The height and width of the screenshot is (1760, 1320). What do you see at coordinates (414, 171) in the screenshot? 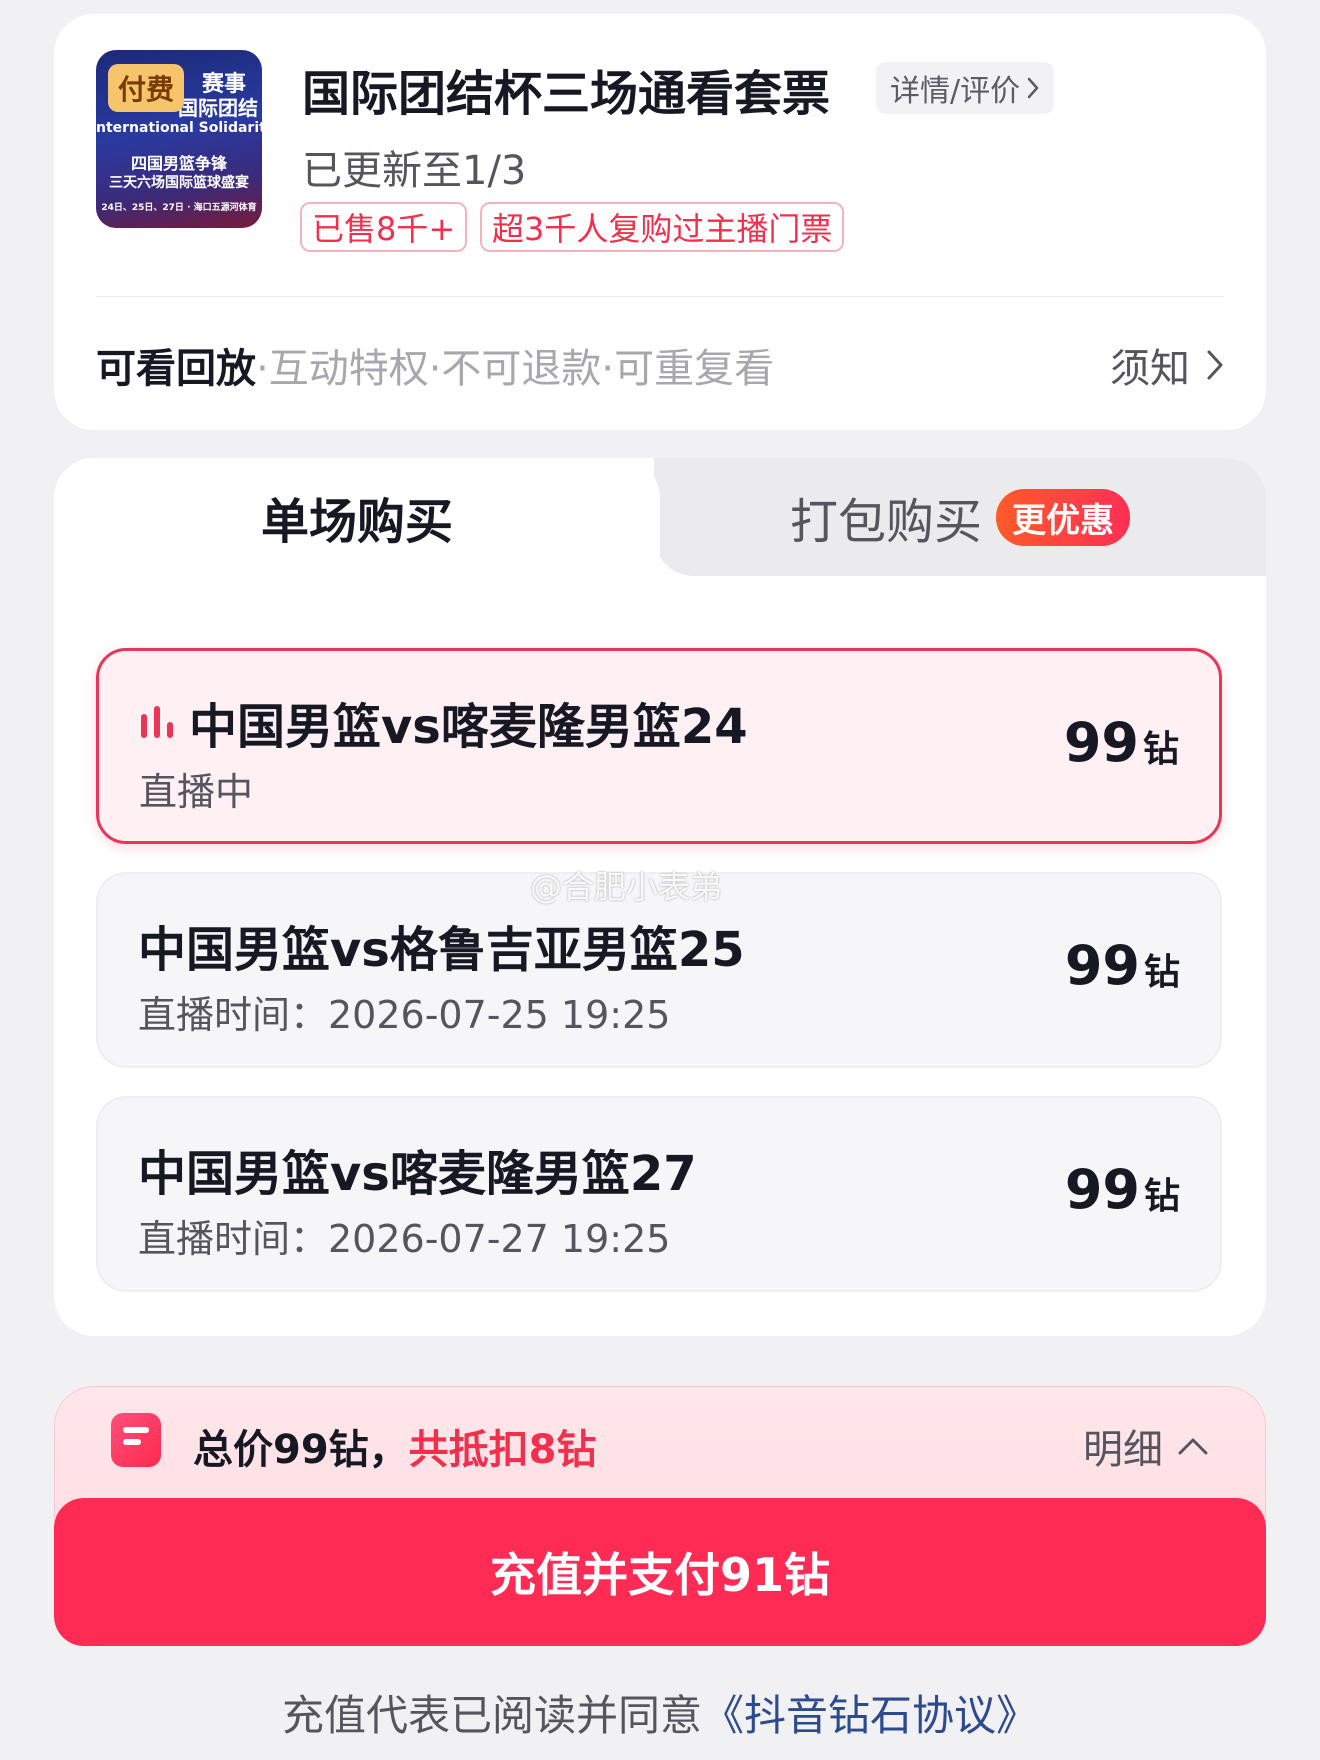
I see `update-status: 已更新至1/3` at bounding box center [414, 171].